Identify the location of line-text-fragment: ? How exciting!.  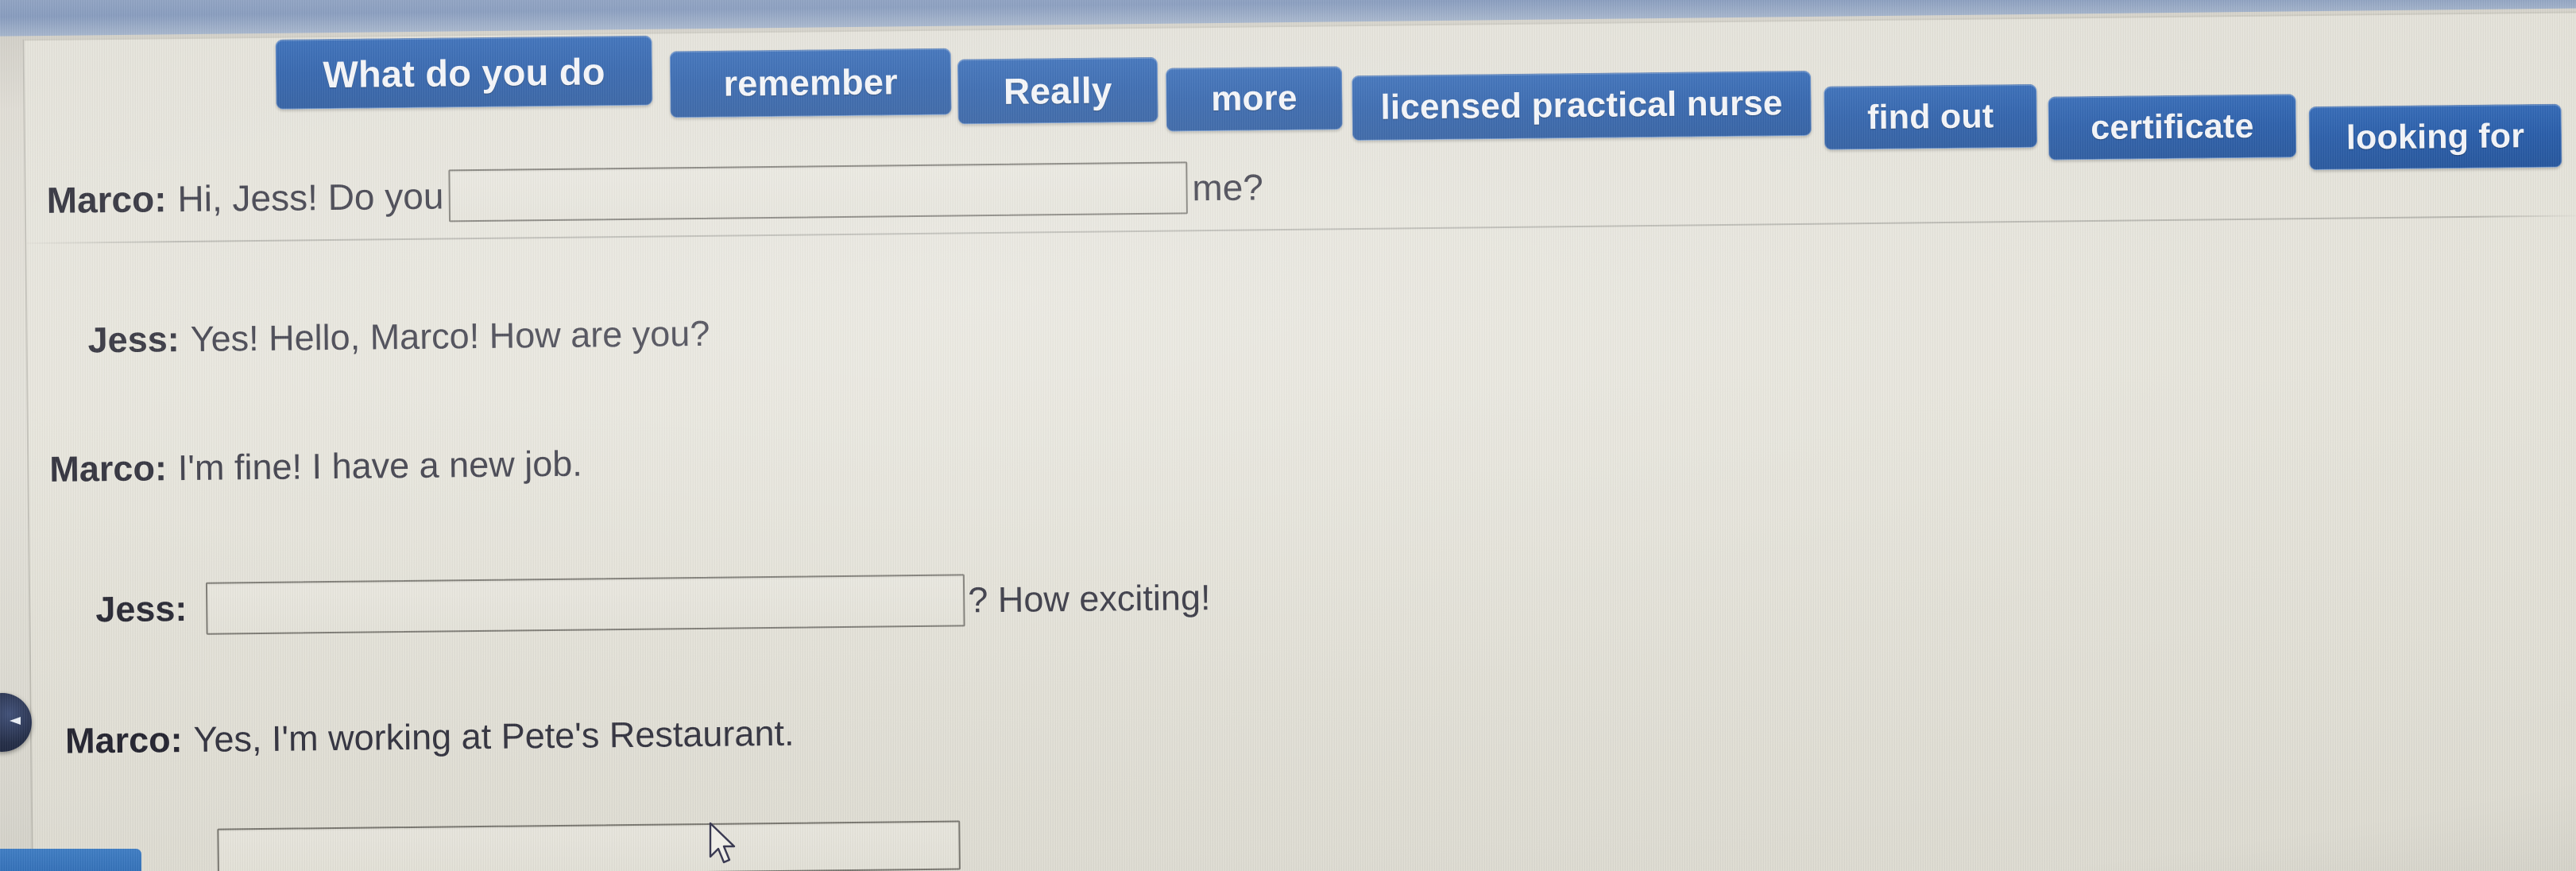
(1089, 599).